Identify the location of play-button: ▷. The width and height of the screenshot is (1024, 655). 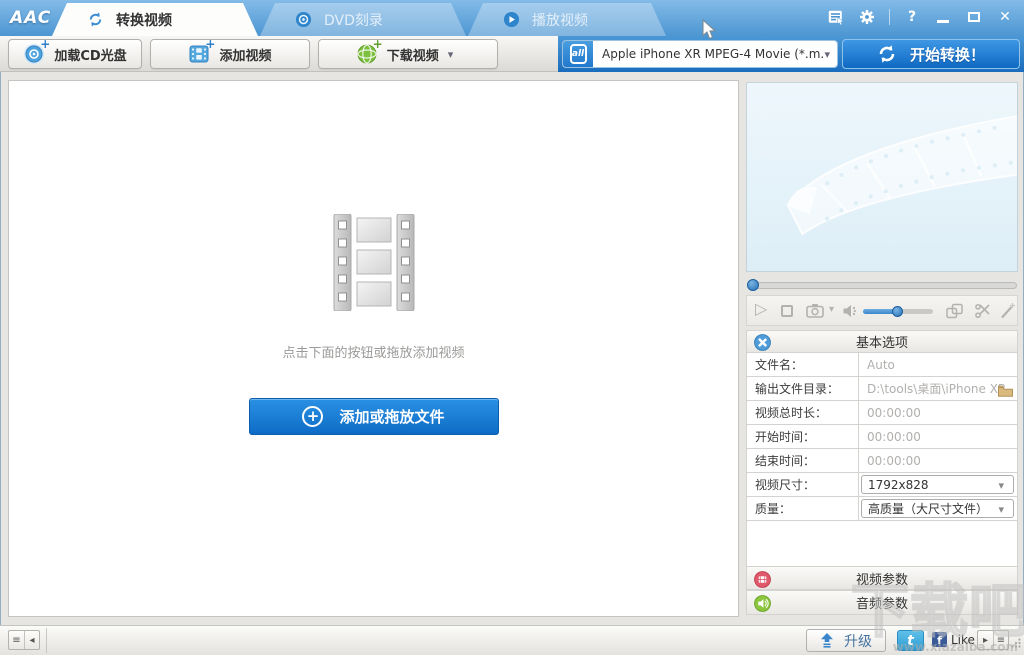
(761, 308).